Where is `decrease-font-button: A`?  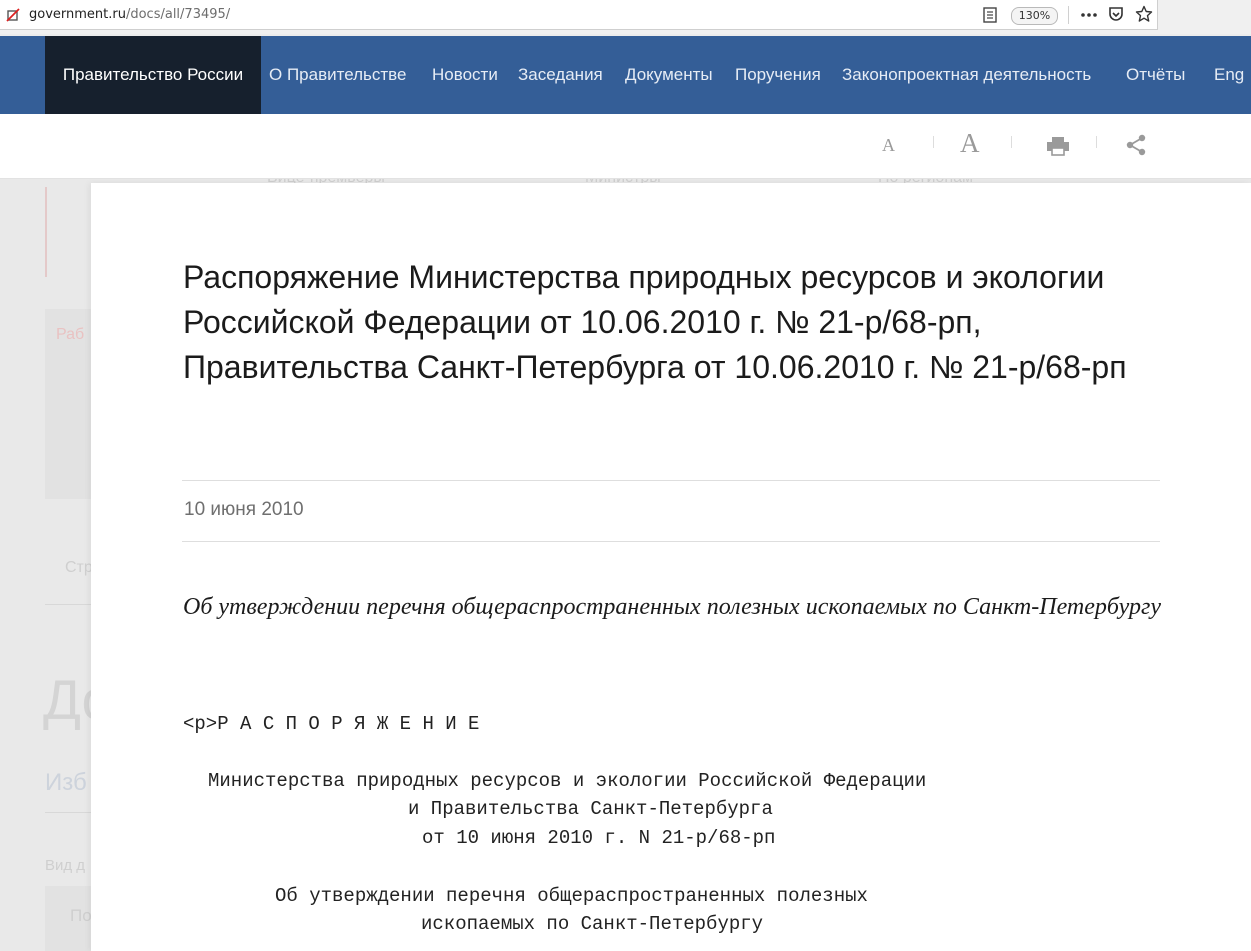
decrease-font-button: A is located at coordinates (888, 145).